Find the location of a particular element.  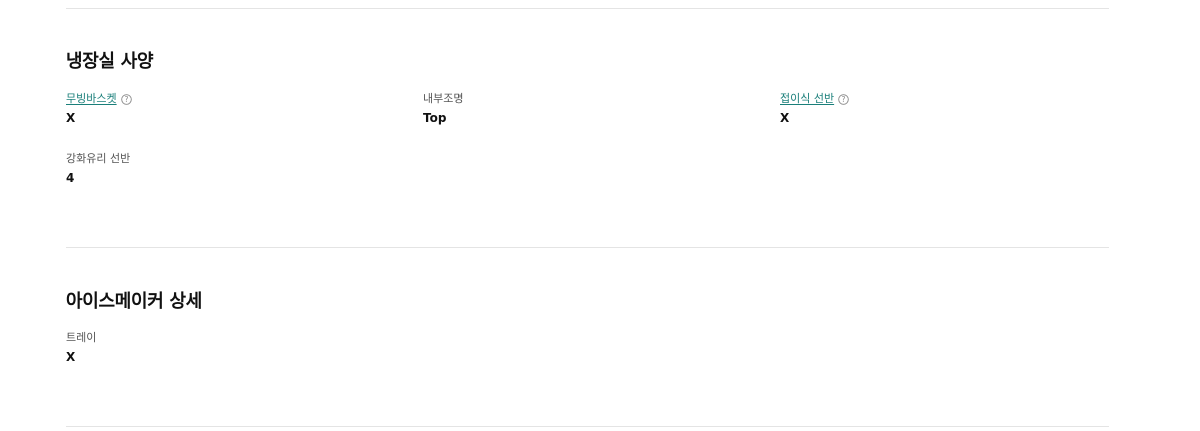

spec-value-interior-light: Top is located at coordinates (435, 118).